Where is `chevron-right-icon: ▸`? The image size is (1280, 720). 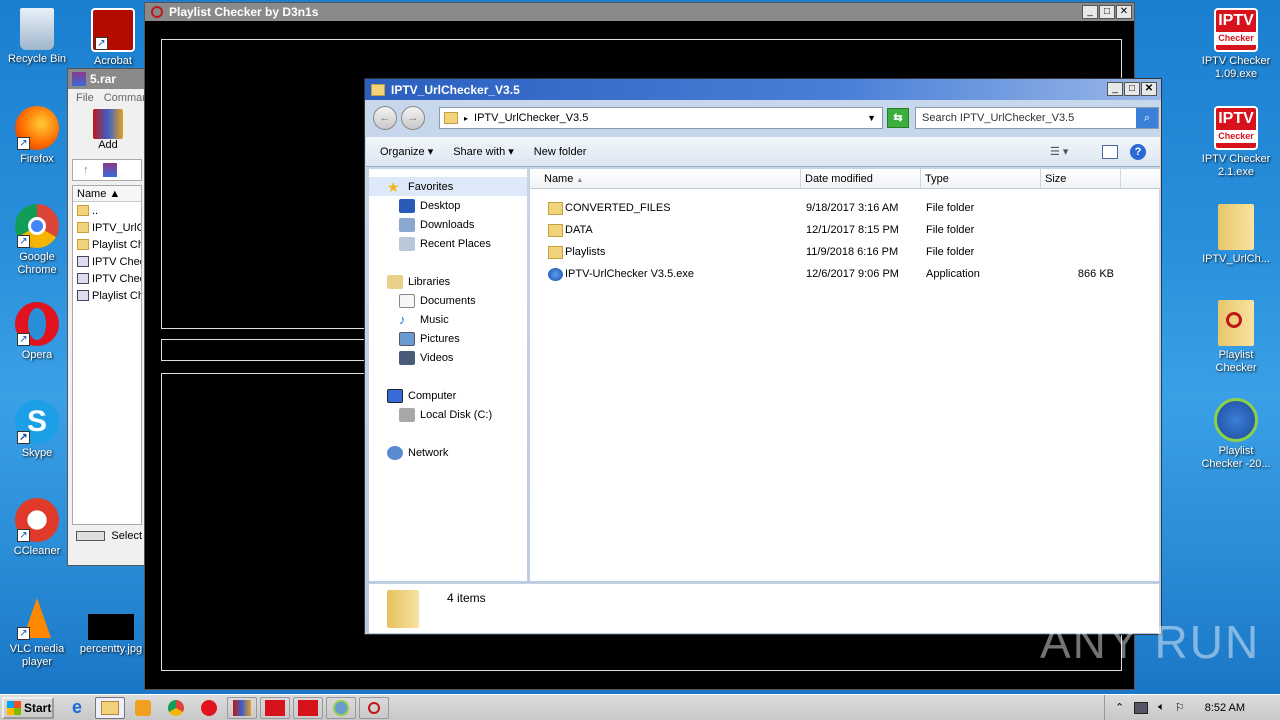 chevron-right-icon: ▸ is located at coordinates (466, 118).